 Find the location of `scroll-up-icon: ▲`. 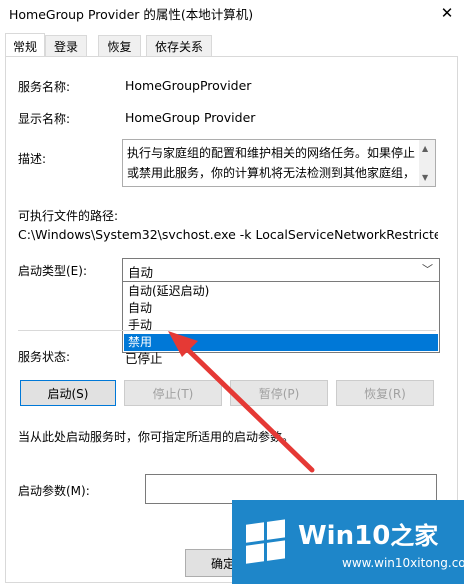

scroll-up-icon: ▲ is located at coordinates (425, 148).